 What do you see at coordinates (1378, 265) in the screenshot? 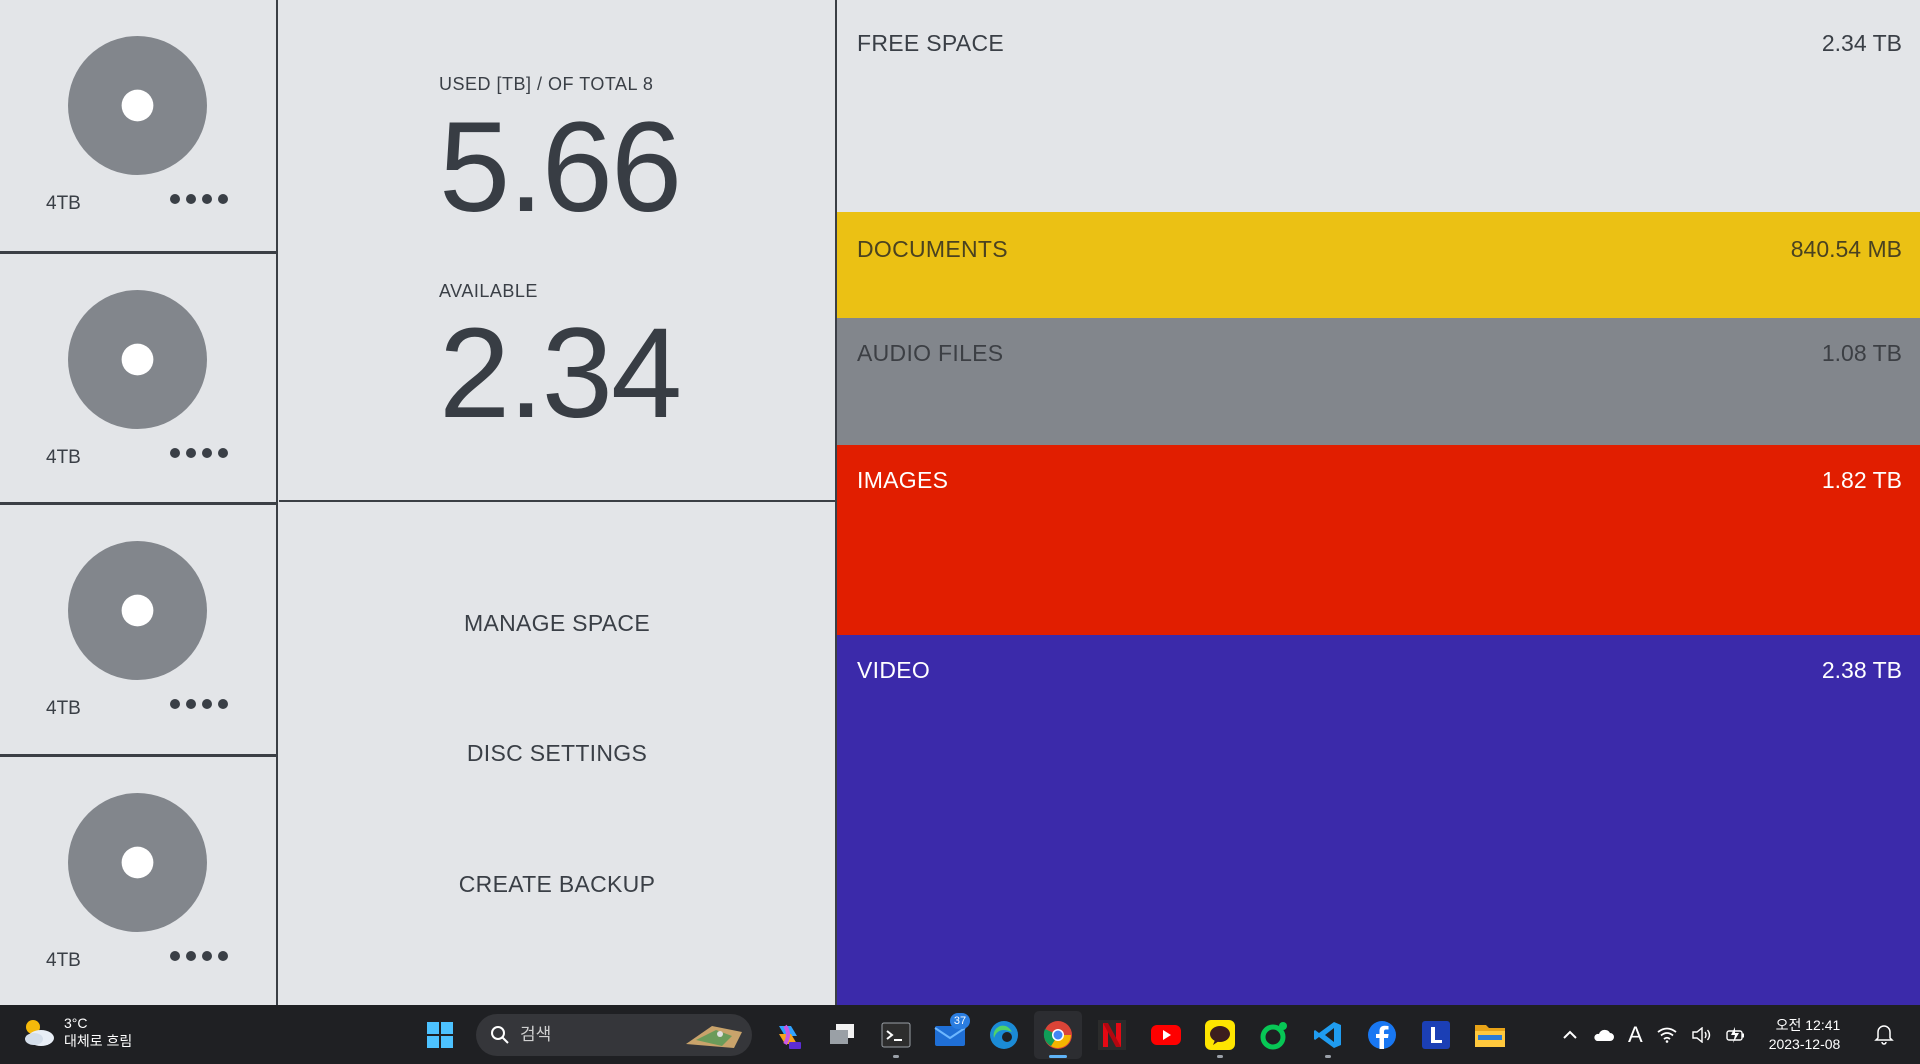
I see `storage-bar-documents: DOCUMENTS 840.54 MB` at bounding box center [1378, 265].